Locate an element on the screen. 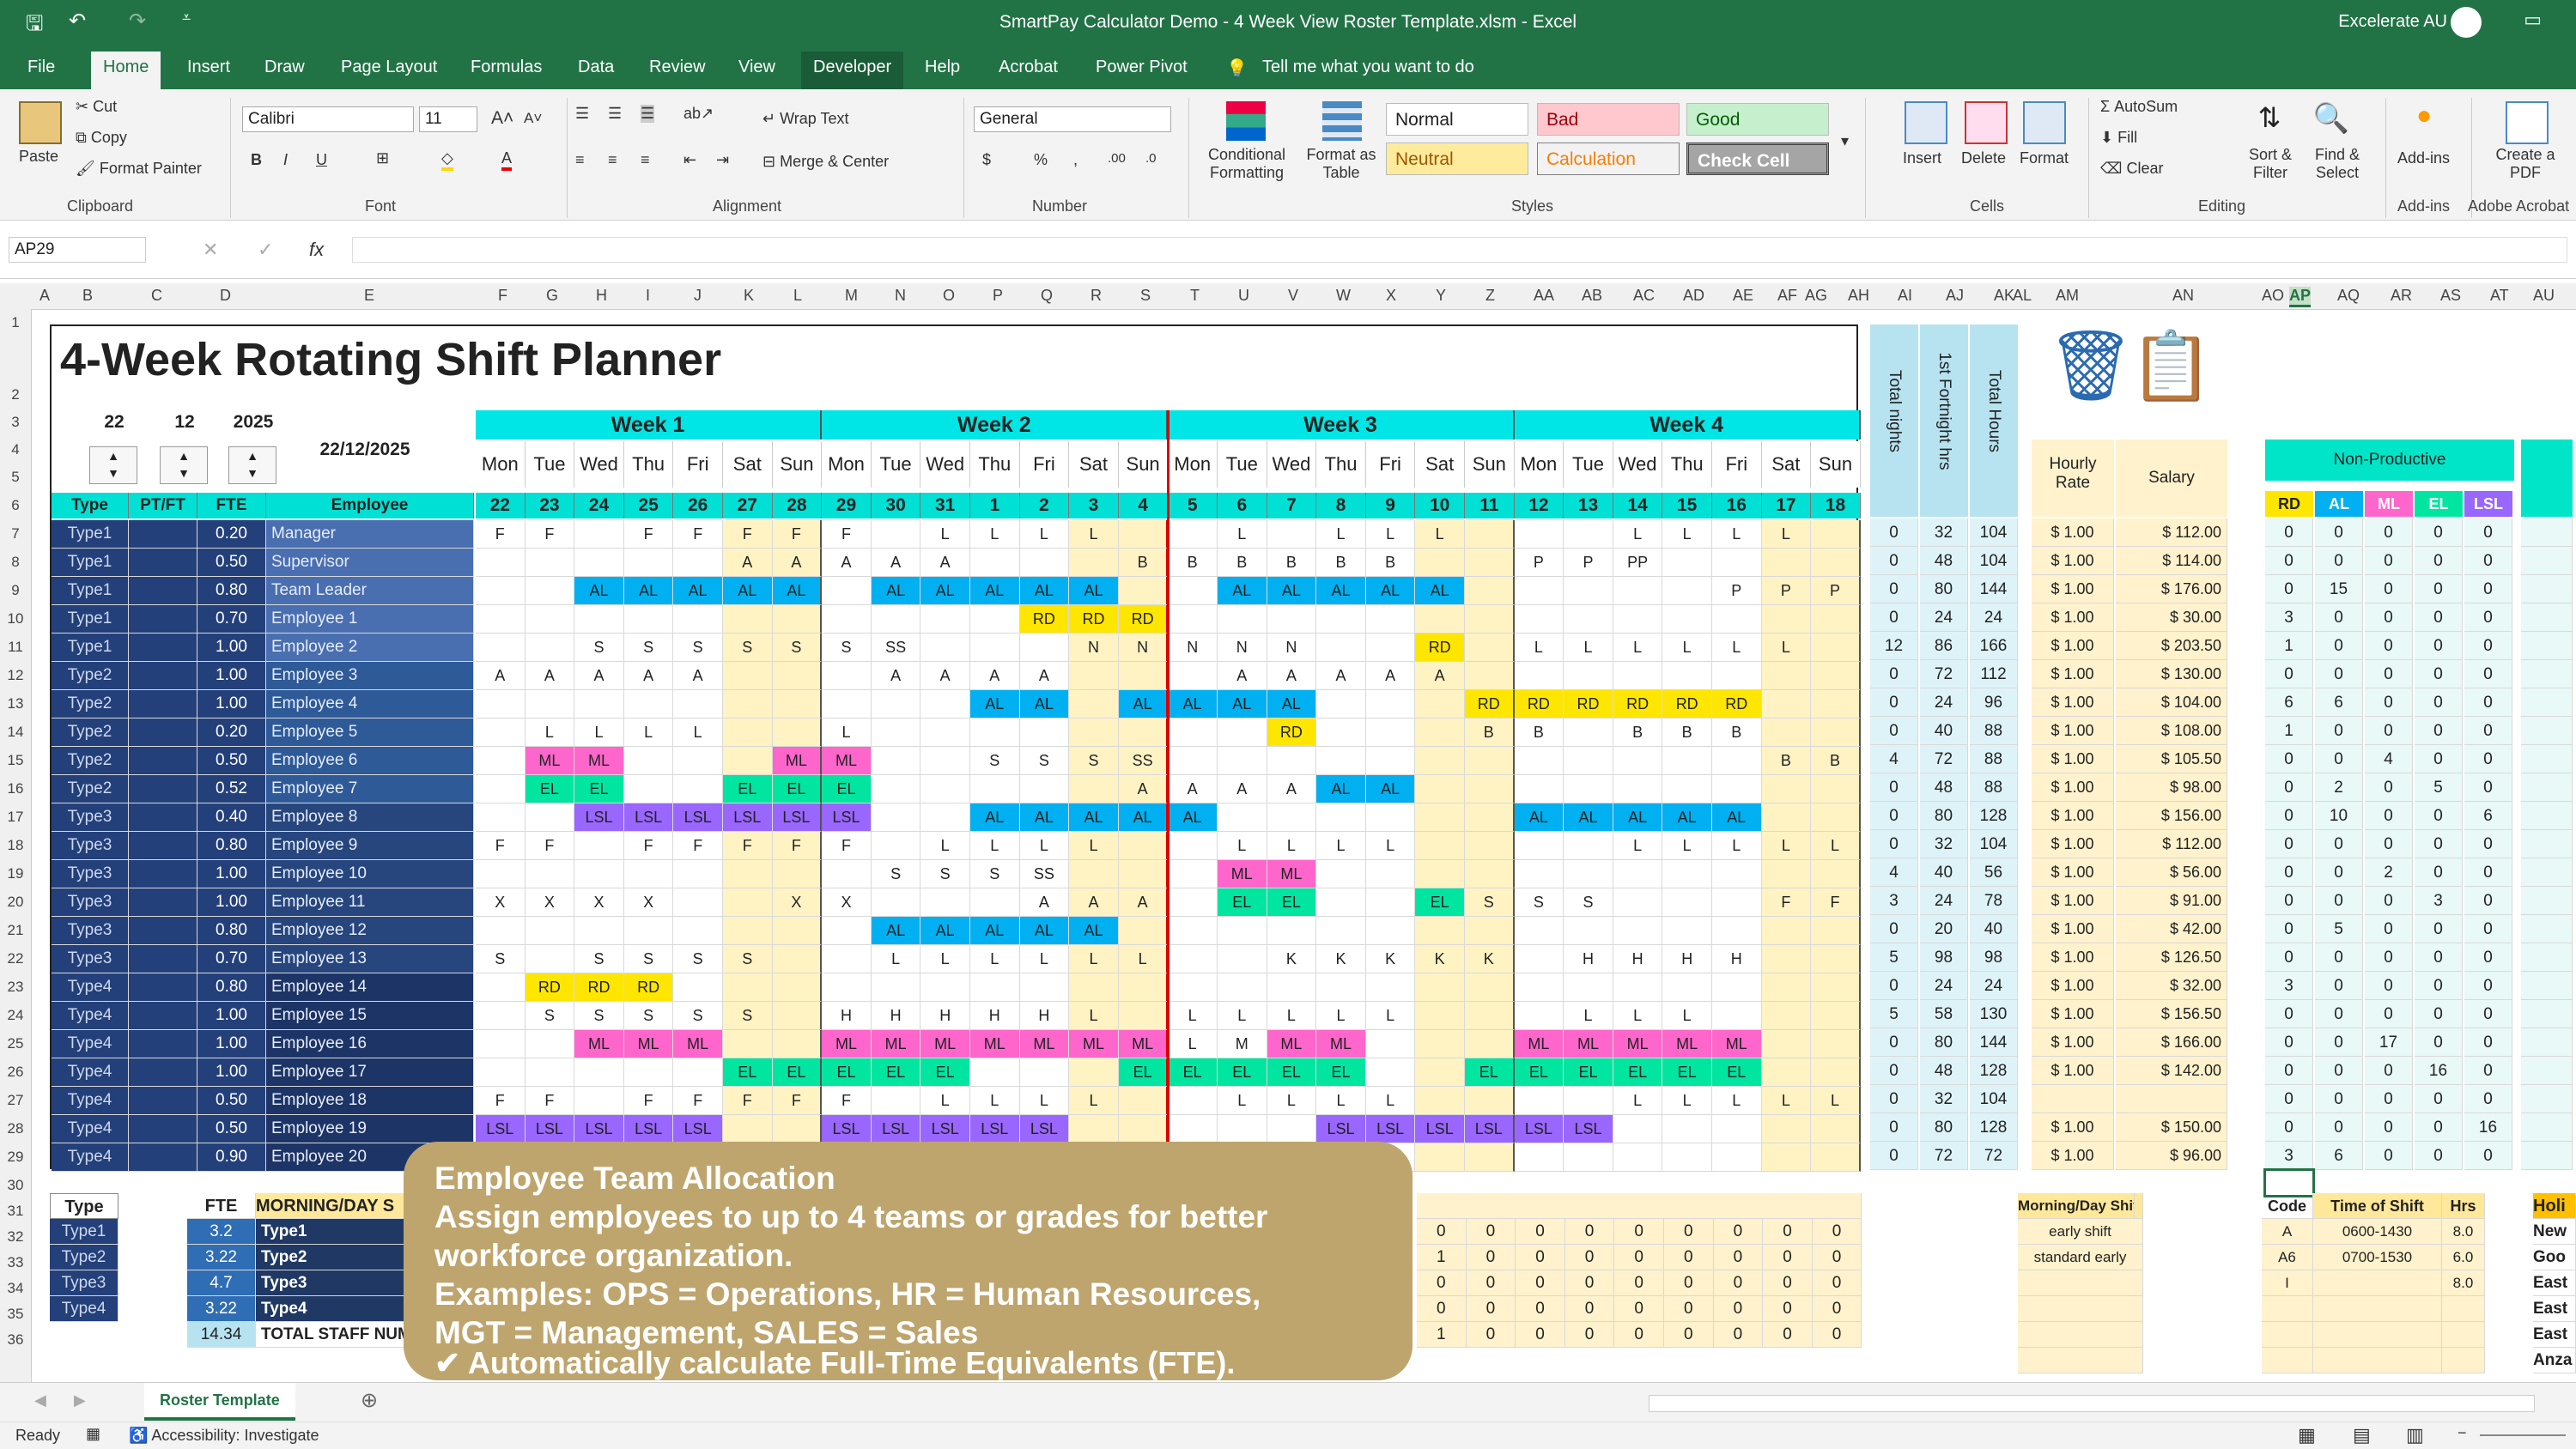 The height and width of the screenshot is (1449, 2576). employee-name: Employee 3 is located at coordinates (370, 676).